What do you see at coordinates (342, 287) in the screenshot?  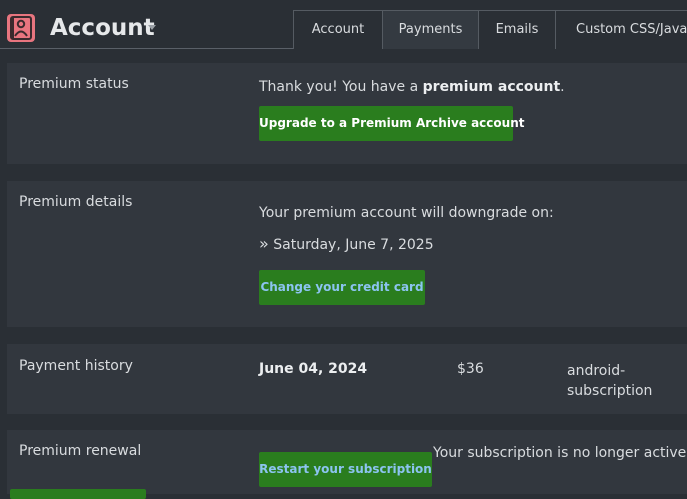 I see `change-credit-card-button: Change your credit card` at bounding box center [342, 287].